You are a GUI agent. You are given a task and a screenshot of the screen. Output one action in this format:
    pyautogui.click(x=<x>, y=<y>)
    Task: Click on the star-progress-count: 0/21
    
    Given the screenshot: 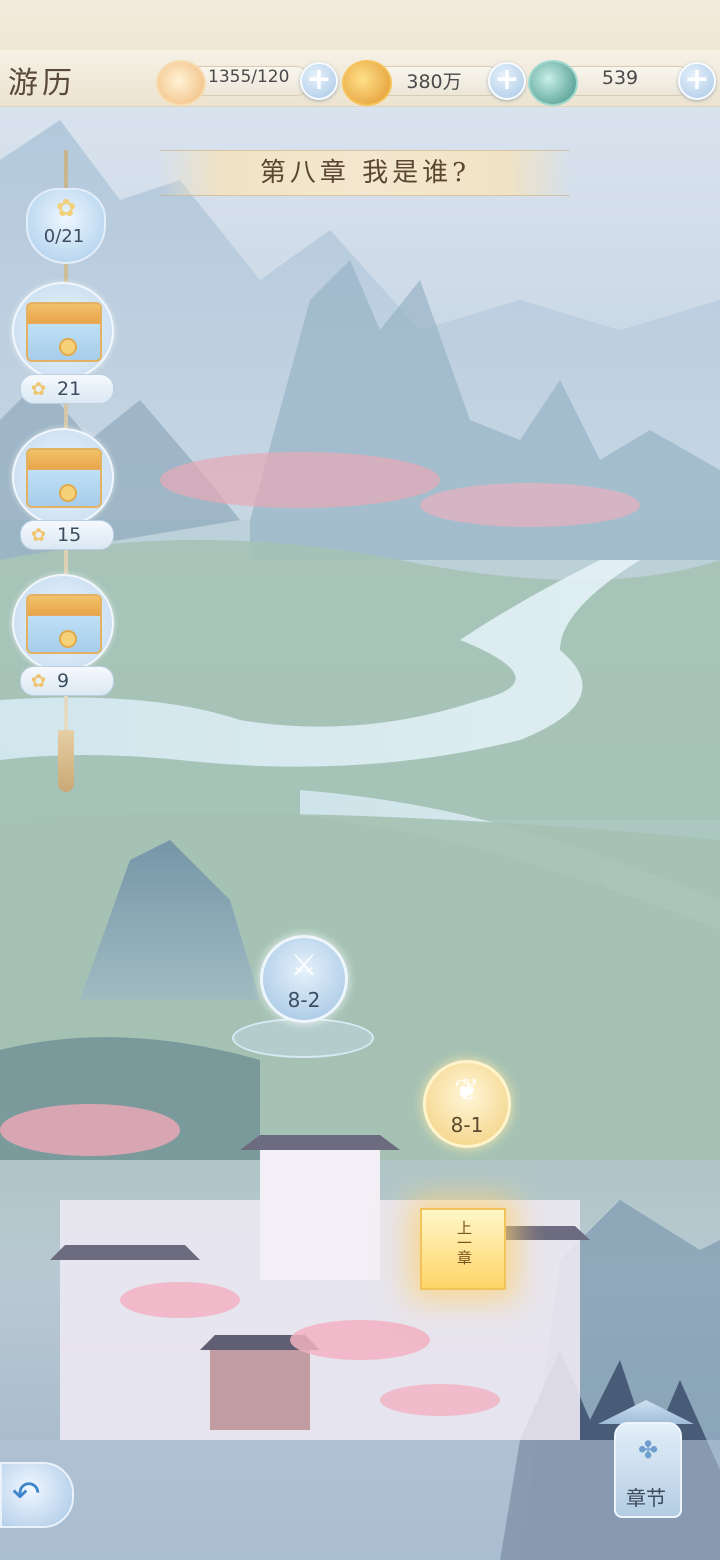 What is the action you would take?
    pyautogui.click(x=64, y=236)
    